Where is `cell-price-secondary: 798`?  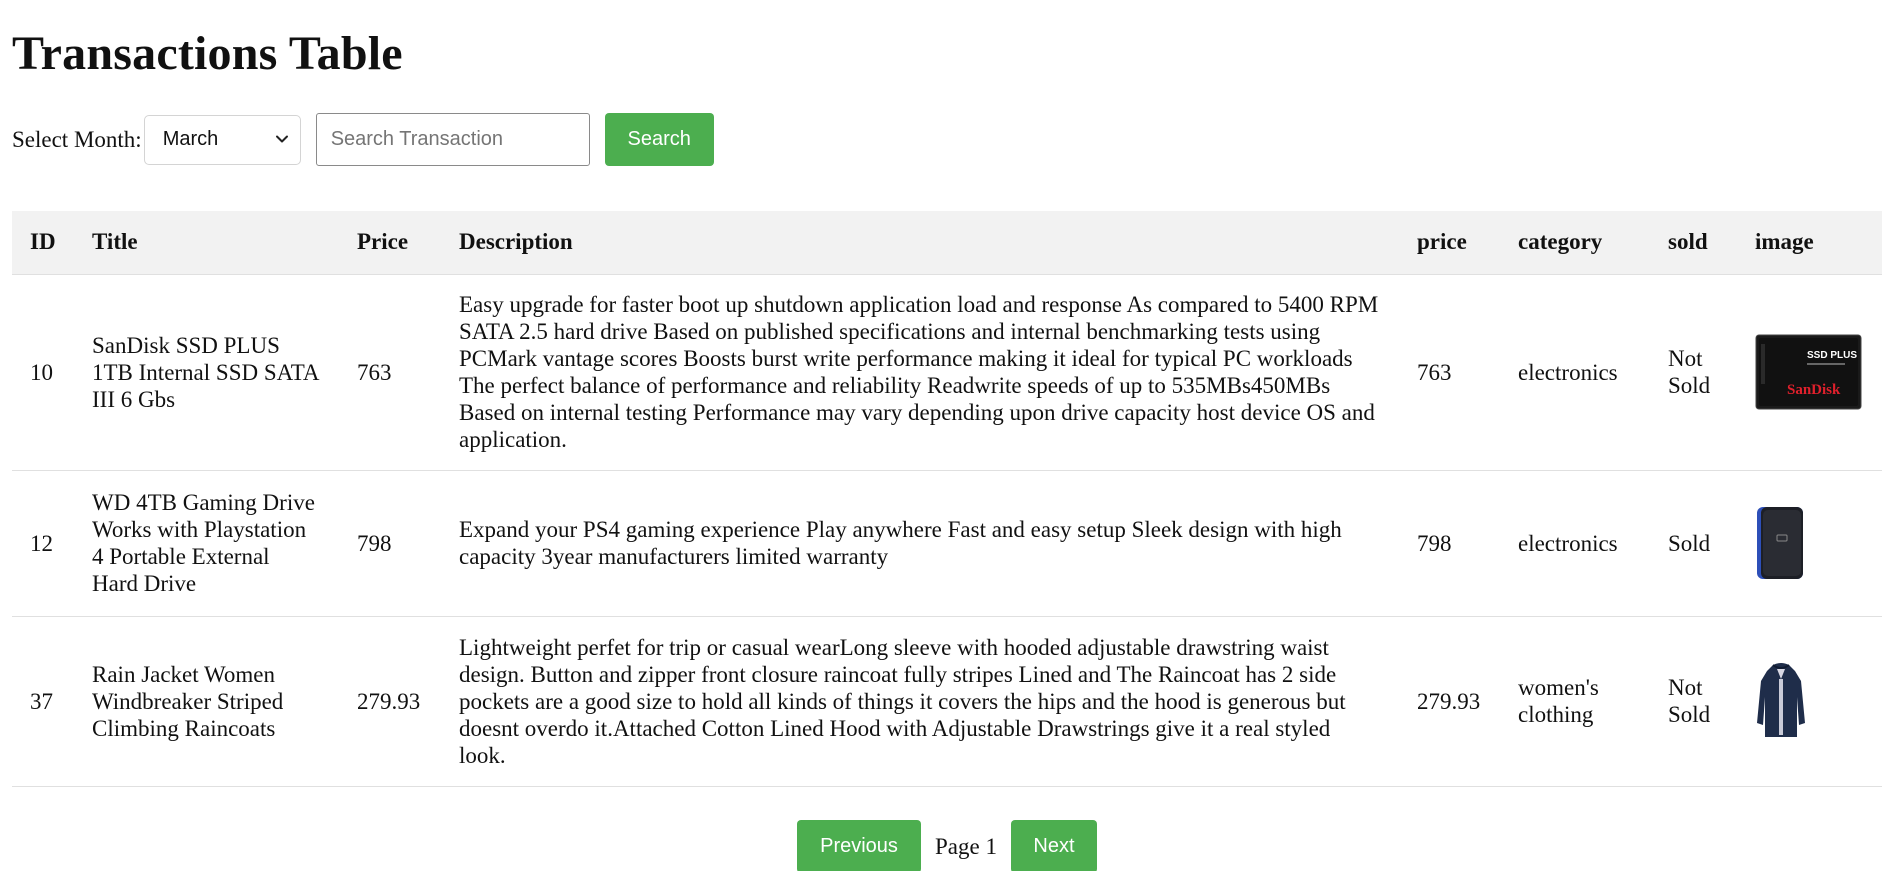 cell-price-secondary: 798 is located at coordinates (1449, 543).